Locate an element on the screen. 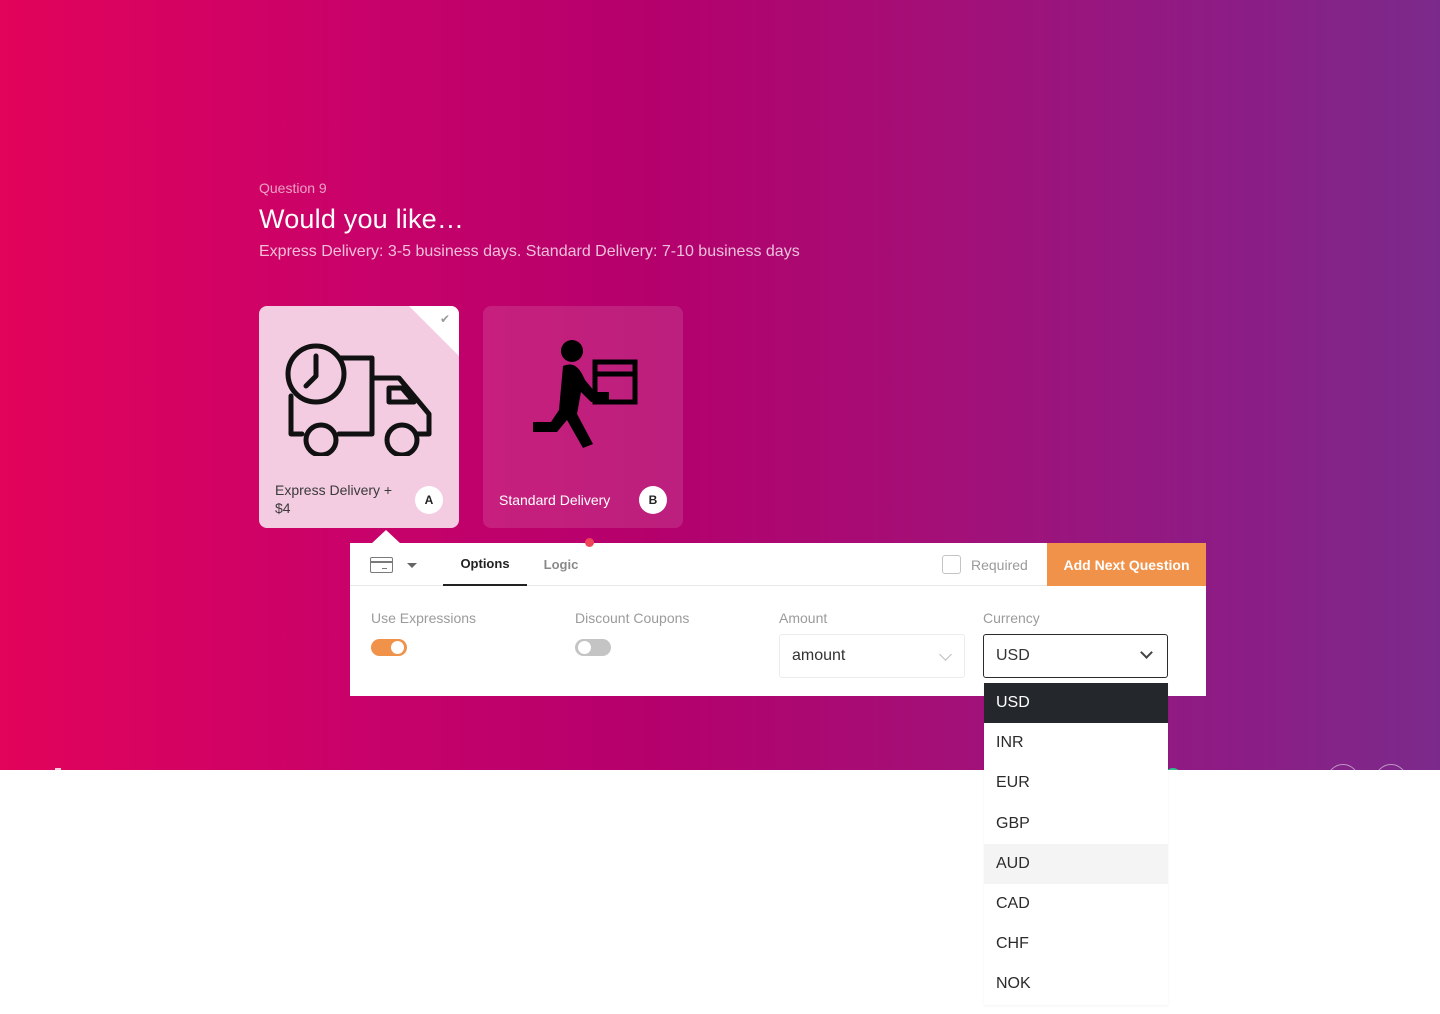 The image size is (1440, 1014). required-label: Required is located at coordinates (999, 564).